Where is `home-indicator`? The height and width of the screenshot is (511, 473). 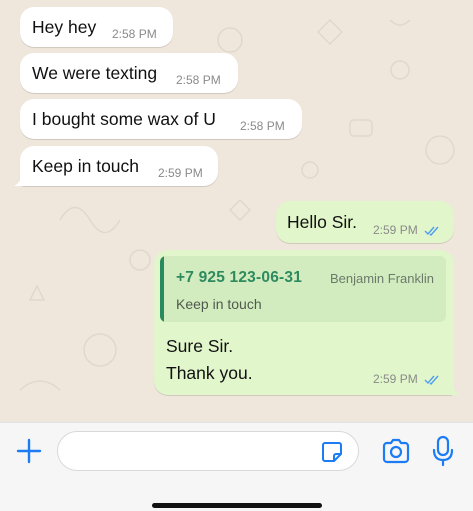
home-indicator is located at coordinates (237, 505).